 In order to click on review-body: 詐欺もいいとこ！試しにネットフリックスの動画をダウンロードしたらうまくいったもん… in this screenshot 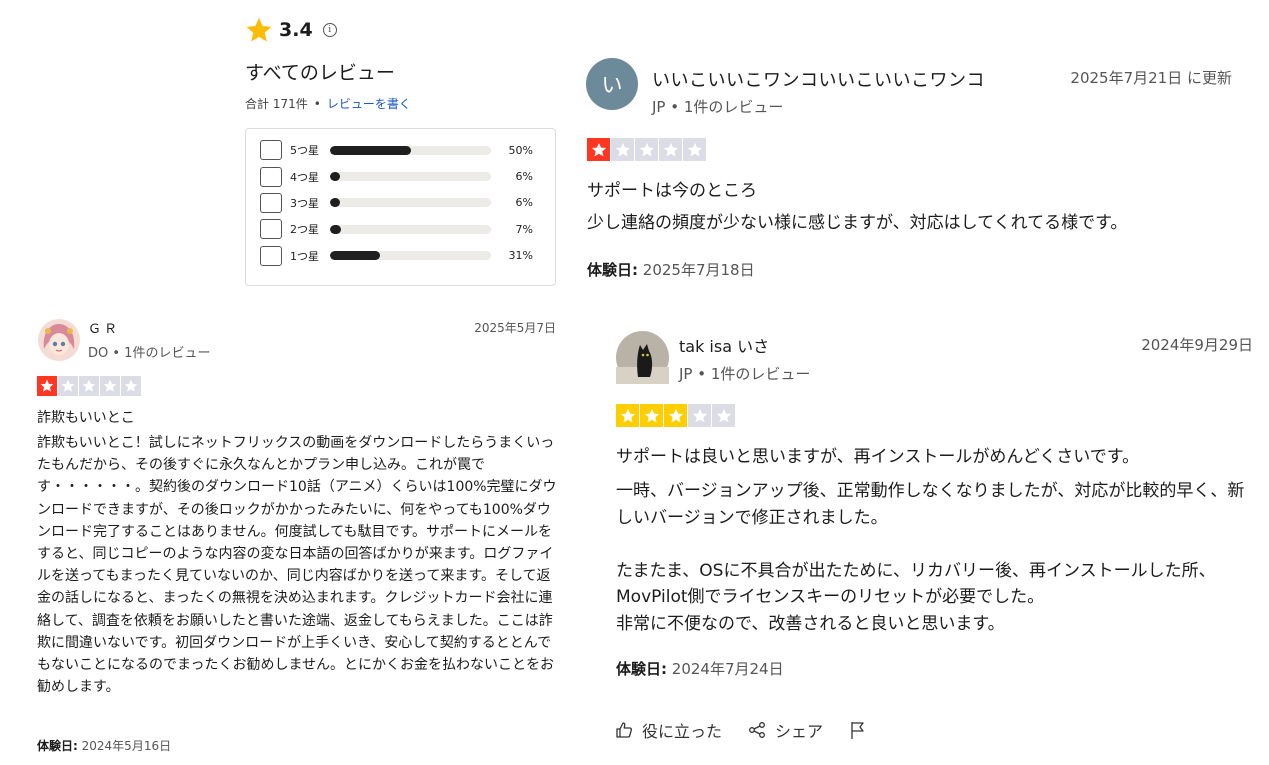, I will do `click(297, 565)`.